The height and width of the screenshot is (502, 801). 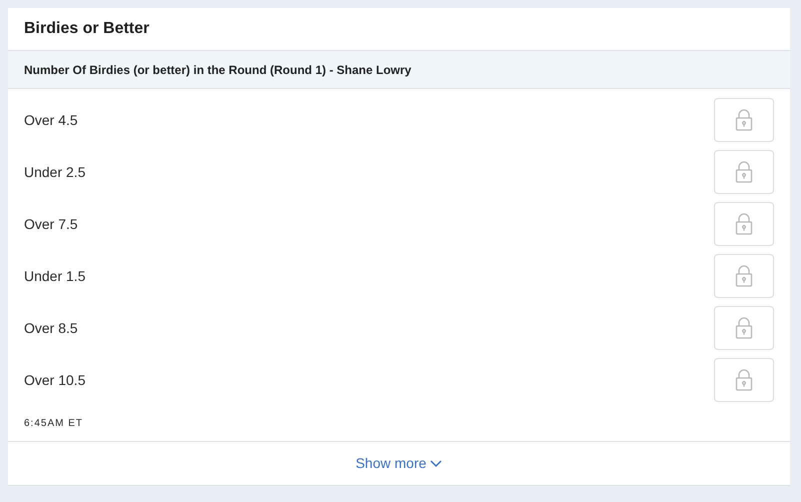 What do you see at coordinates (87, 29) in the screenshot?
I see `card-title: Birdies or Better` at bounding box center [87, 29].